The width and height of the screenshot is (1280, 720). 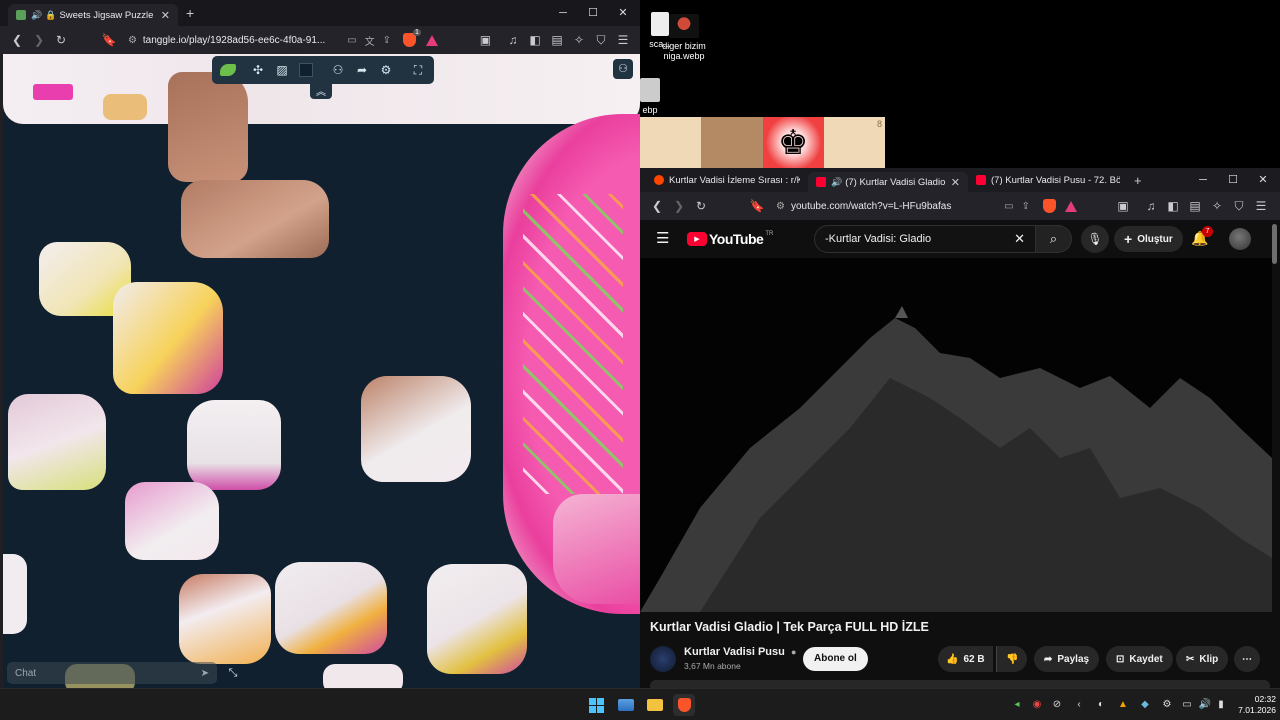 I want to click on description-box, so click(x=960, y=684).